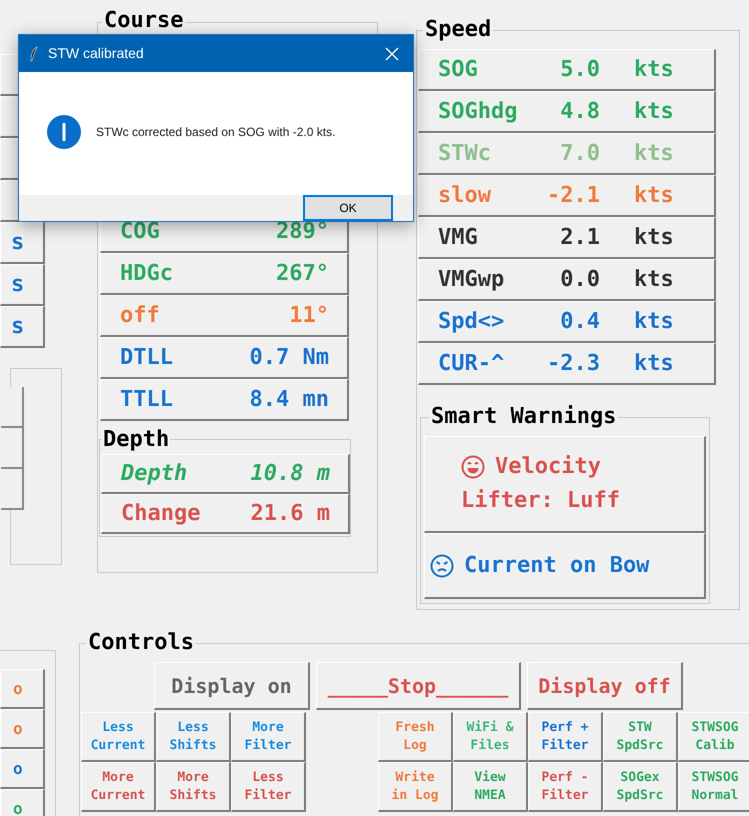  I want to click on info-icon, so click(64, 132).